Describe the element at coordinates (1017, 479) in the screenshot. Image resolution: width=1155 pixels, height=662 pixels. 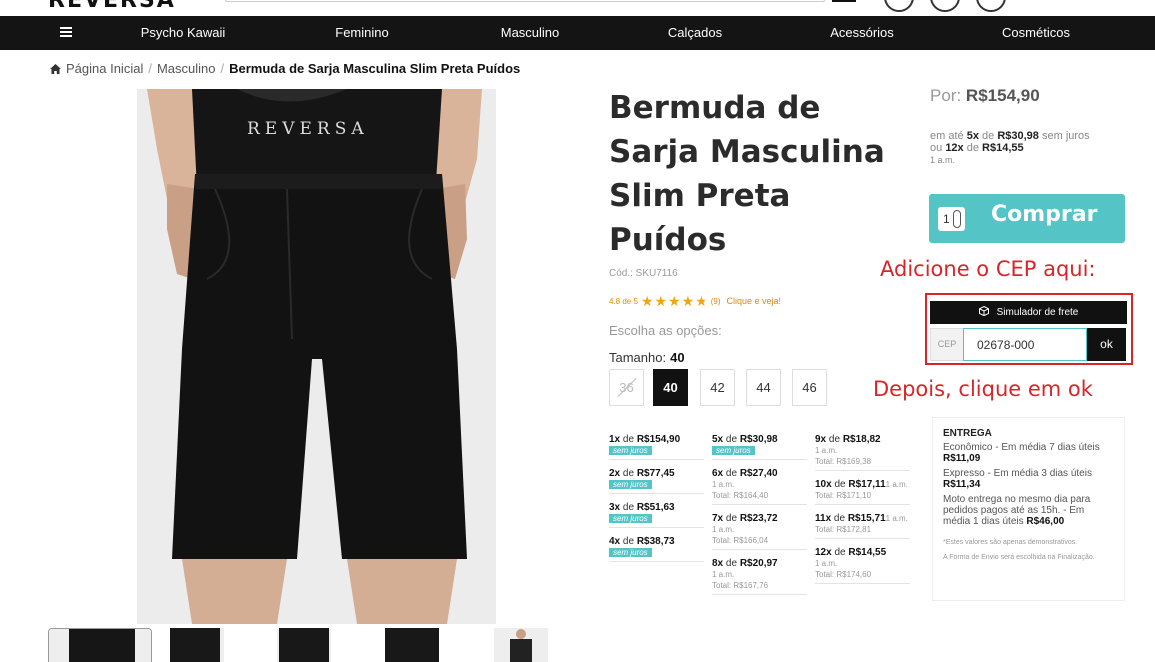
I see `delivery-option-expresso: Expresso - Em média 3 dias úteis R$11,34` at that location.